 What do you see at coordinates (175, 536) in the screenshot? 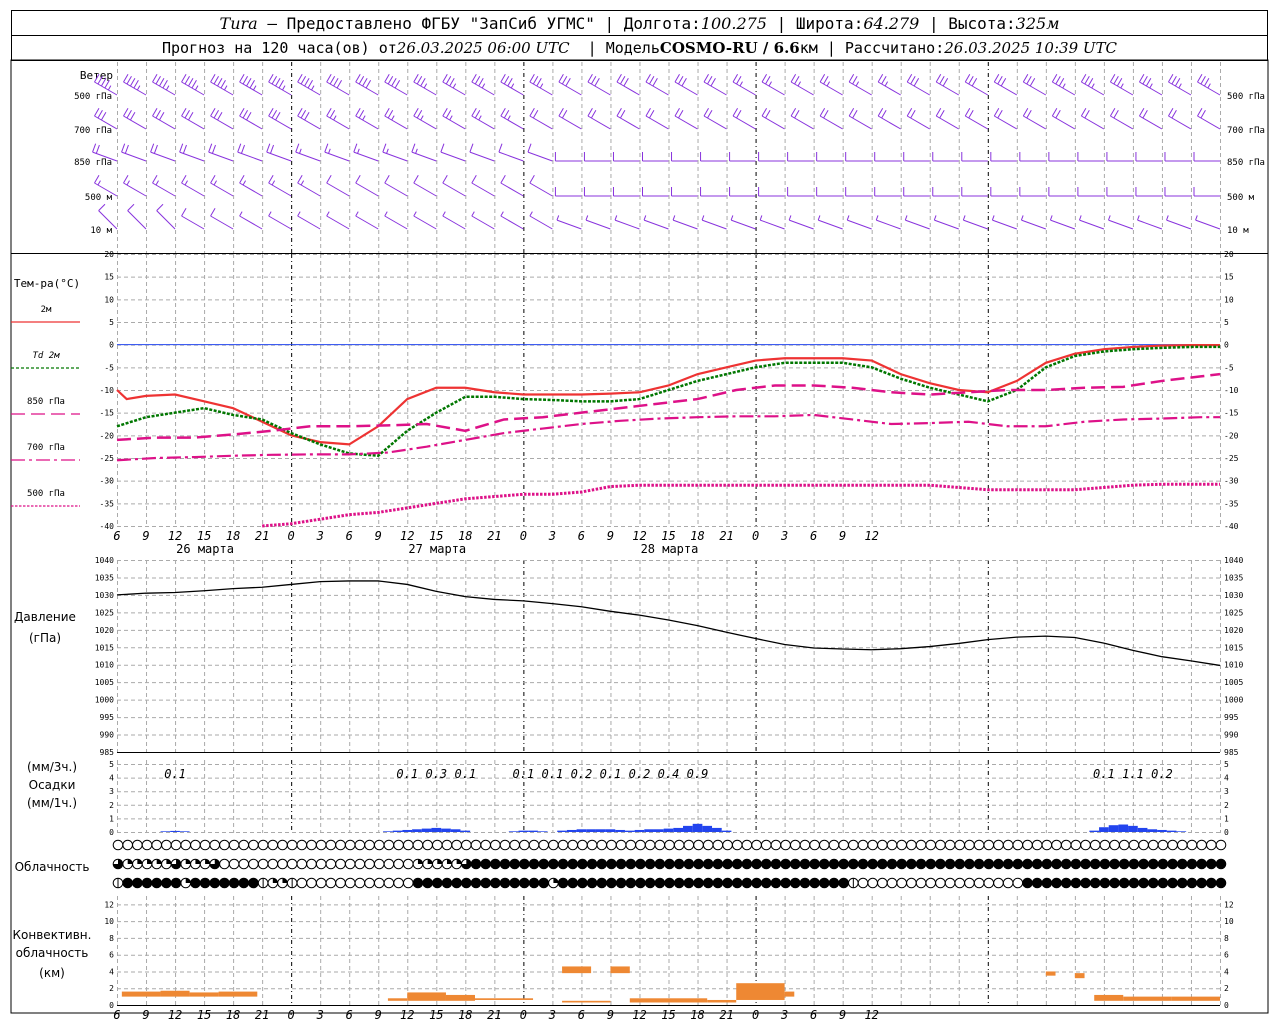
I see `time-tick: 12` at bounding box center [175, 536].